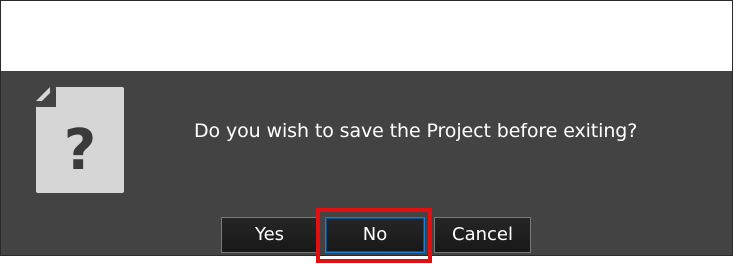  What do you see at coordinates (269, 235) in the screenshot?
I see `yes-button: Yes` at bounding box center [269, 235].